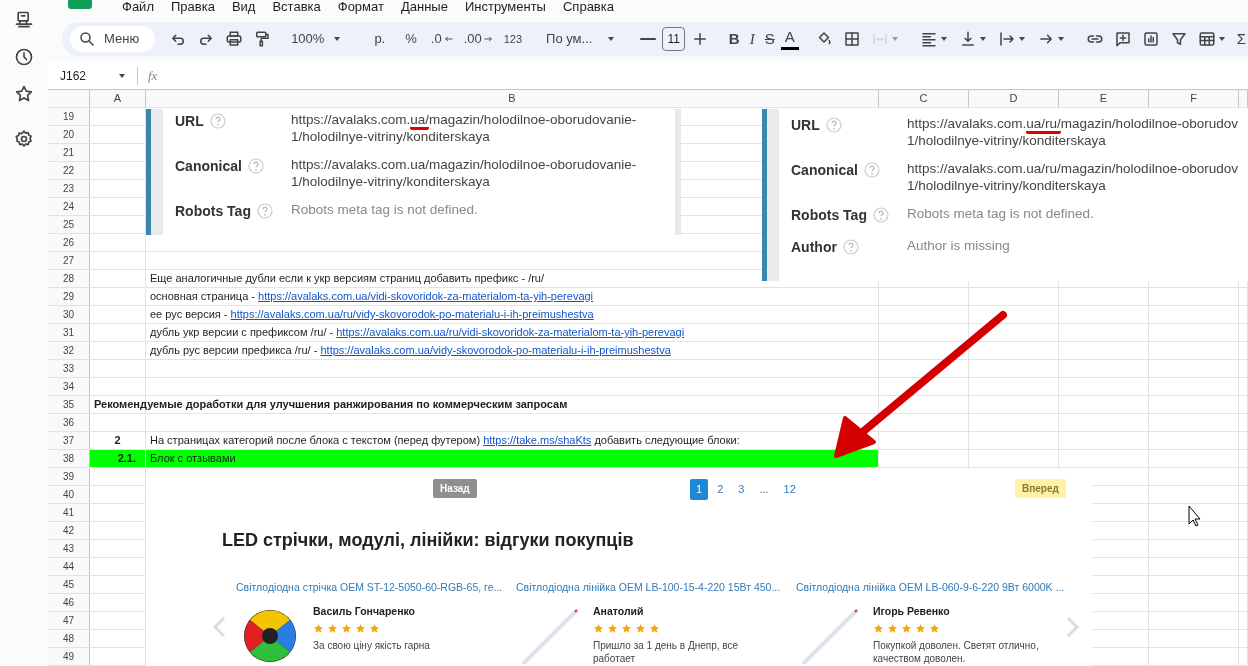  I want to click on percent-button: %, so click(411, 39).